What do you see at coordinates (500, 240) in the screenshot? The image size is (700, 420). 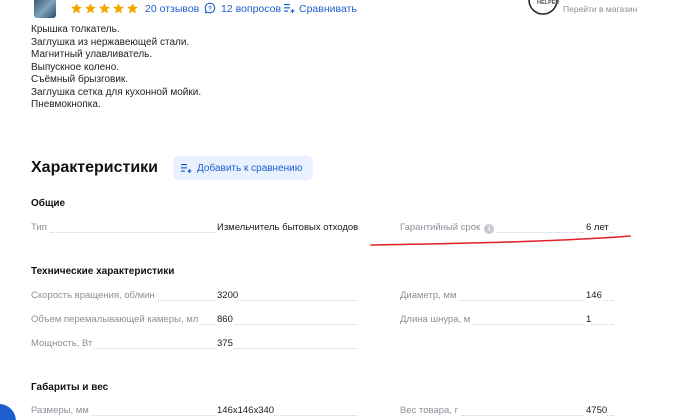 I see `red-underline-annotation` at bounding box center [500, 240].